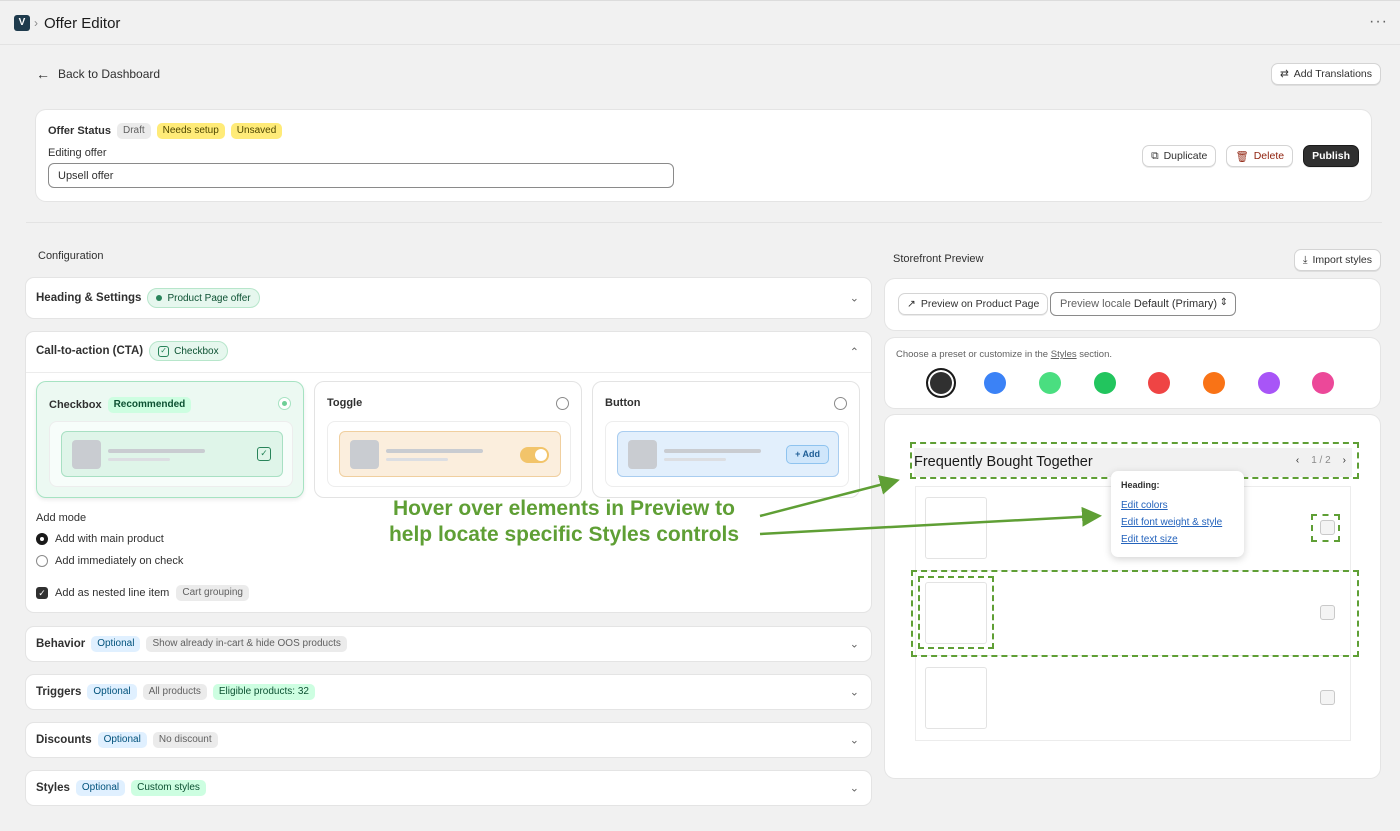 Image resolution: width=1400 pixels, height=831 pixels. I want to click on preset-swatch-red, so click(1159, 383).